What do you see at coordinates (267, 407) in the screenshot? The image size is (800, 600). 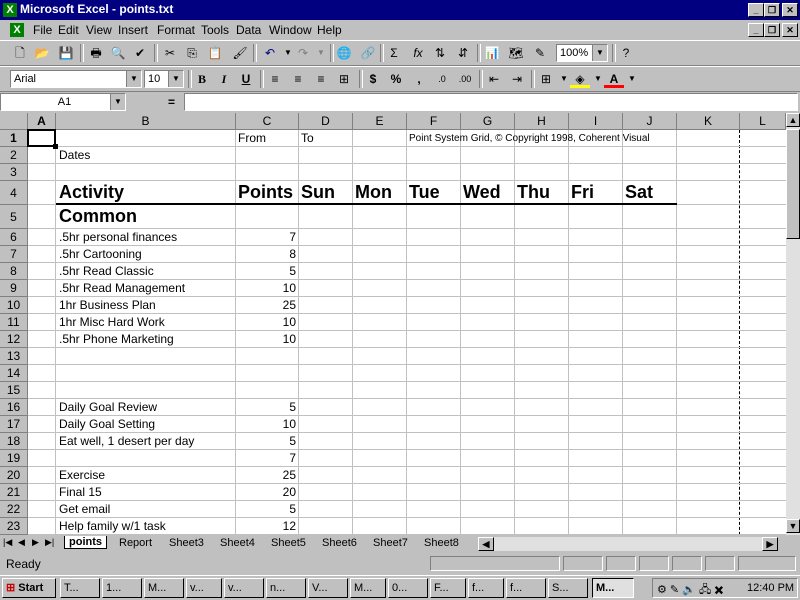 I see `cell-c16: 5` at bounding box center [267, 407].